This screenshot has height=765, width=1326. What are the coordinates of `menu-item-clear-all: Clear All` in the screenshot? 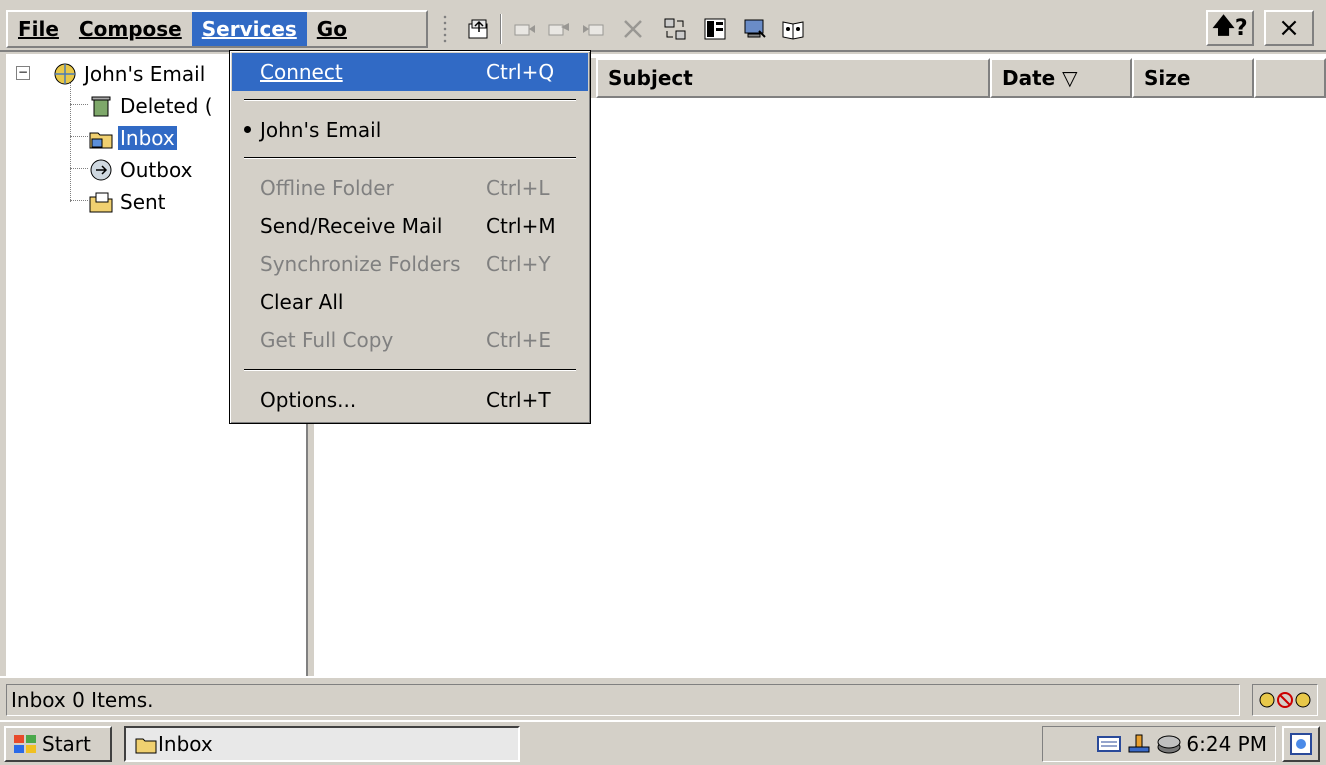 It's located at (410, 302).